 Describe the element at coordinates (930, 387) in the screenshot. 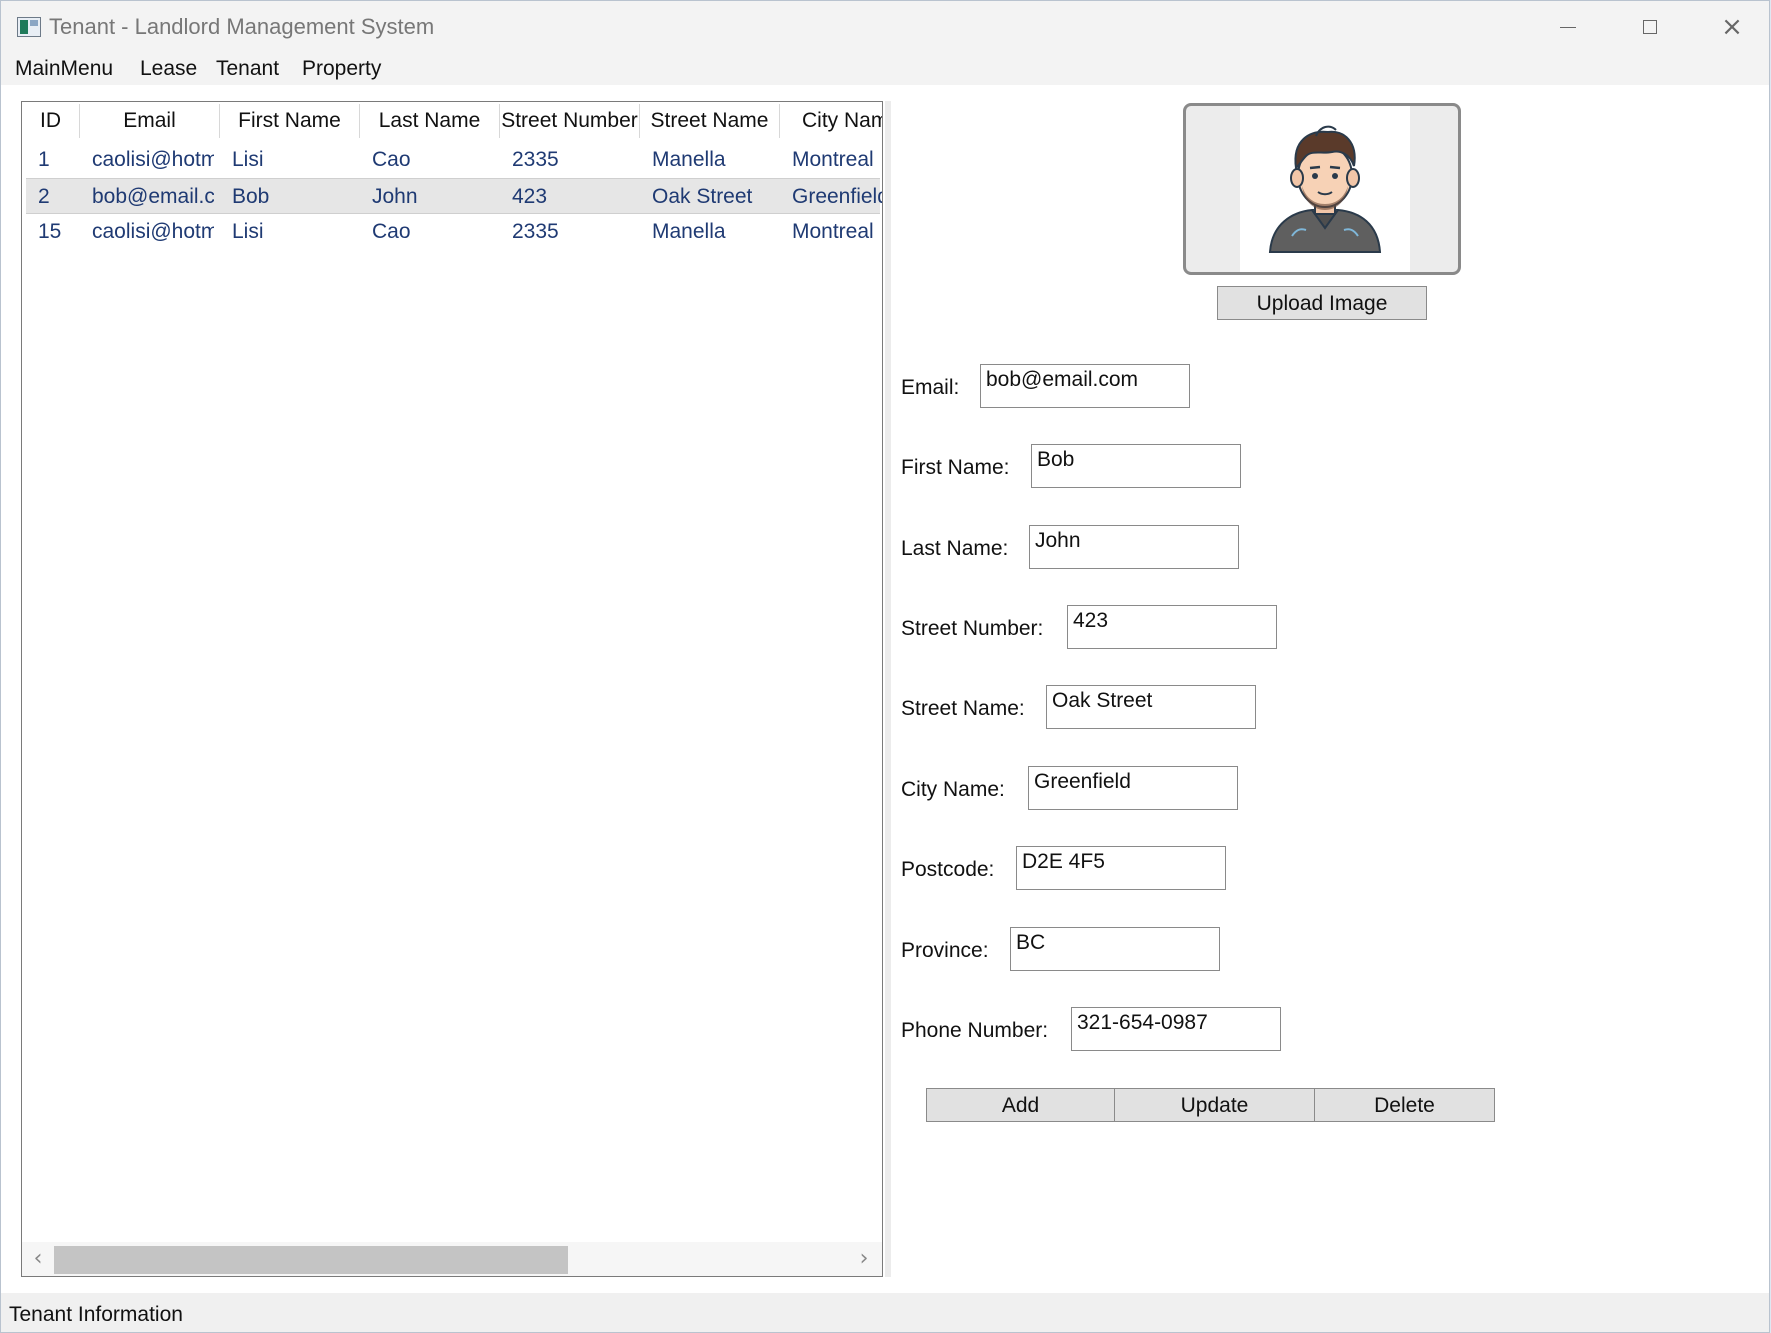

I see `email-label: Email:` at that location.